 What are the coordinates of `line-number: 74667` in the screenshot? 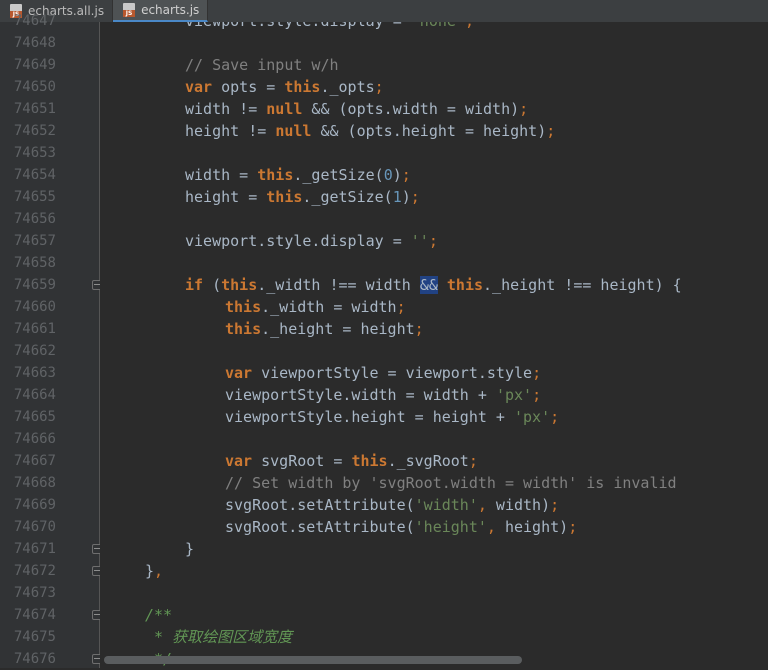 It's located at (34, 461).